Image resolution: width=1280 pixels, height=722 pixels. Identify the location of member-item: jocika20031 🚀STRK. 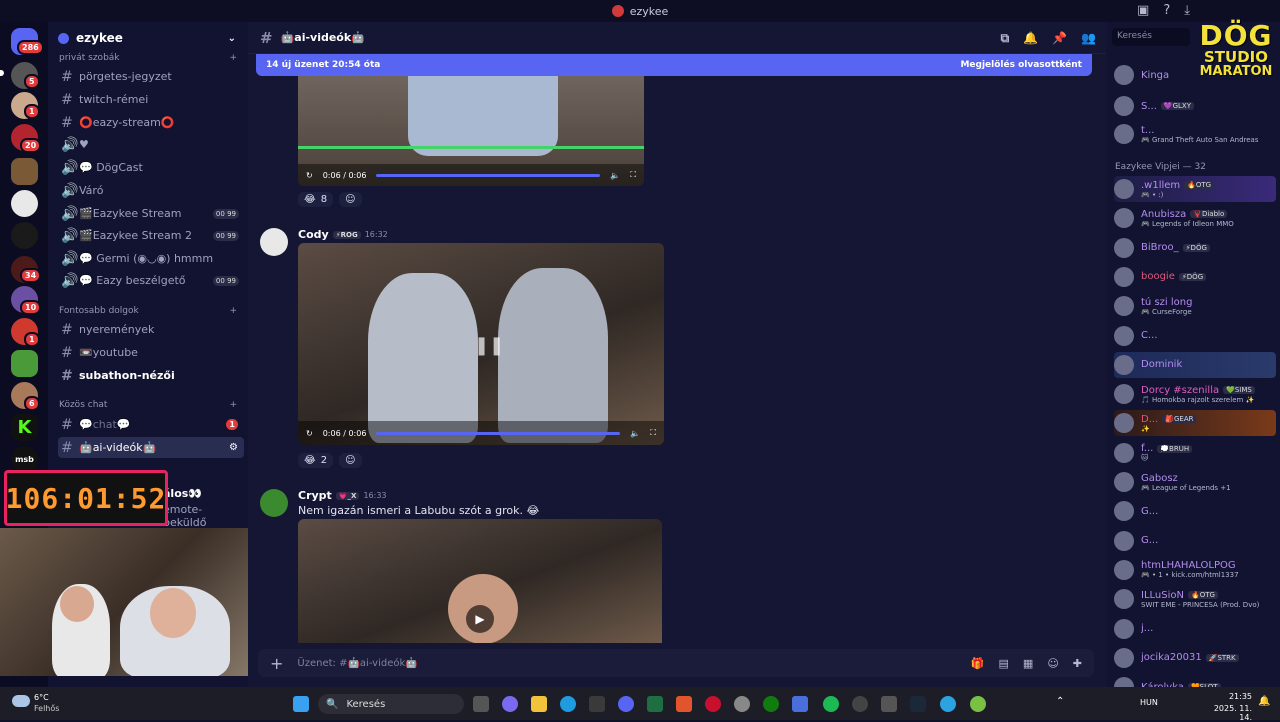
(1195, 658).